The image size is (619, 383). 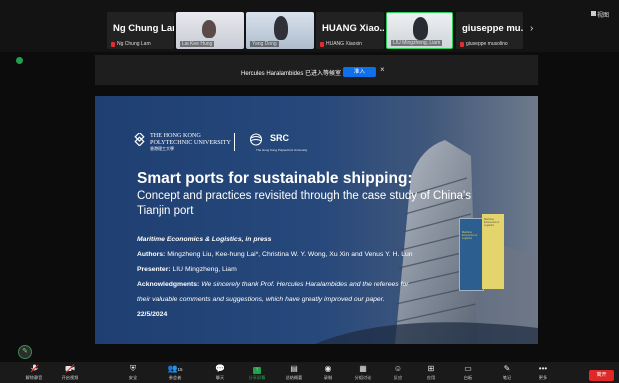 I want to click on chat-icon: 💬, so click(x=220, y=368).